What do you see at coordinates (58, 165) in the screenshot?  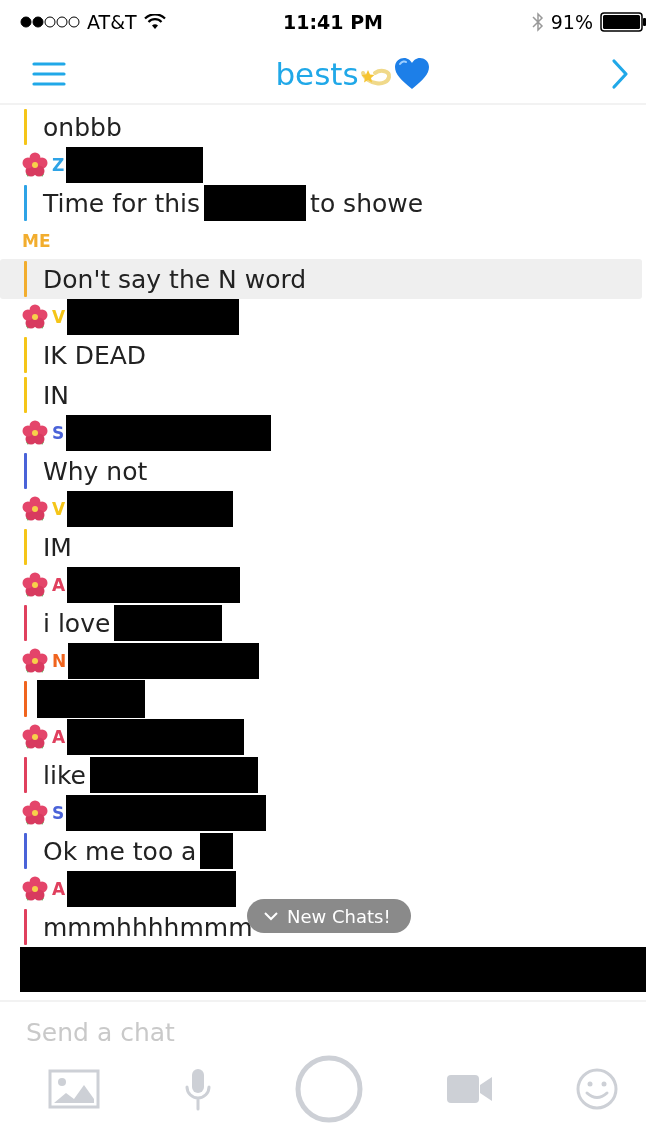 I see `sender-name: Z` at bounding box center [58, 165].